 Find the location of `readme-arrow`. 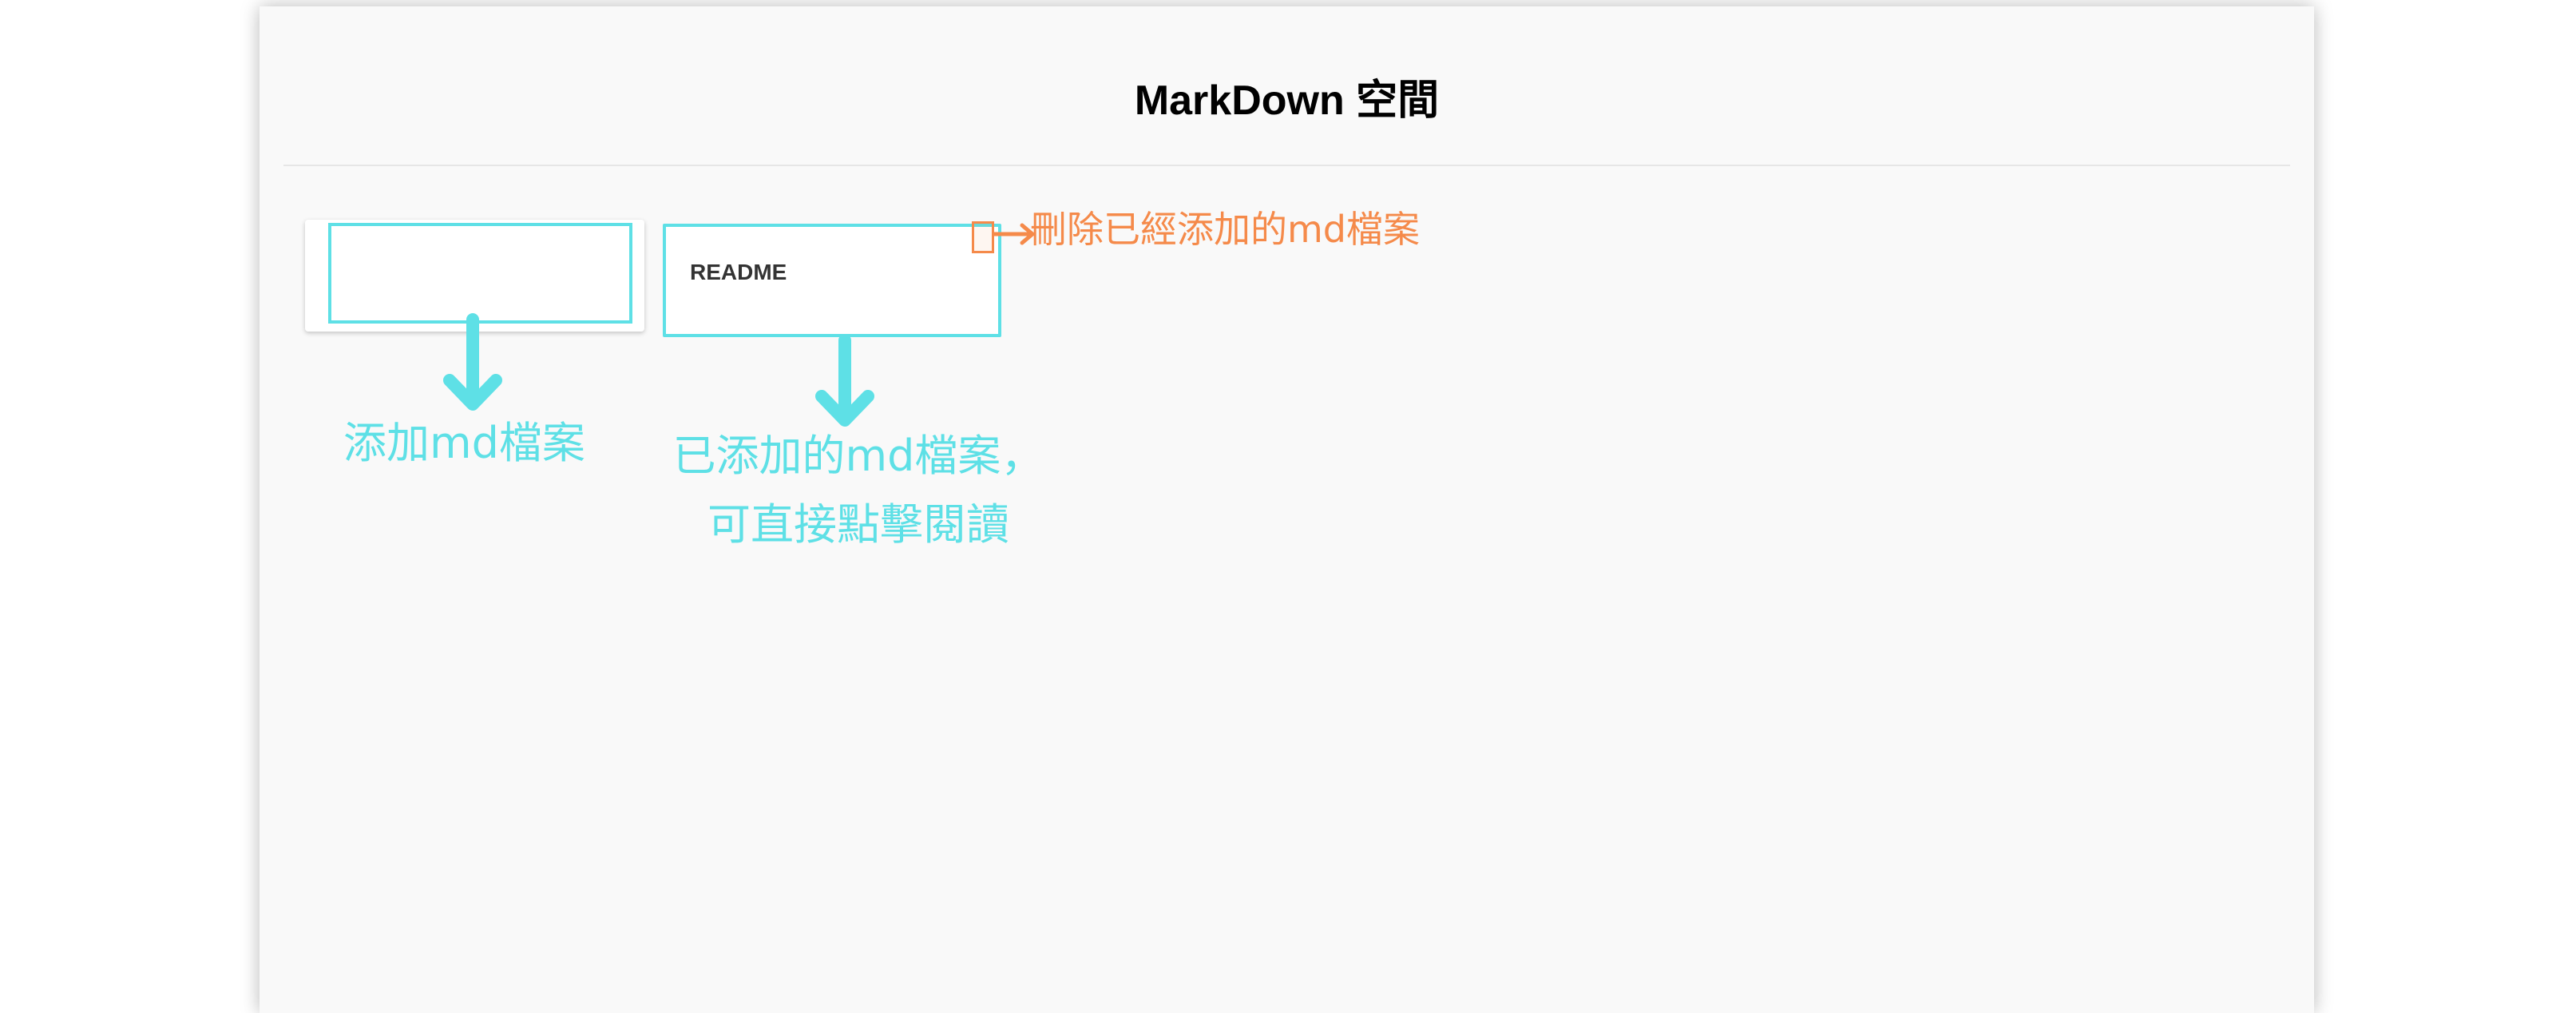

readme-arrow is located at coordinates (844, 381).